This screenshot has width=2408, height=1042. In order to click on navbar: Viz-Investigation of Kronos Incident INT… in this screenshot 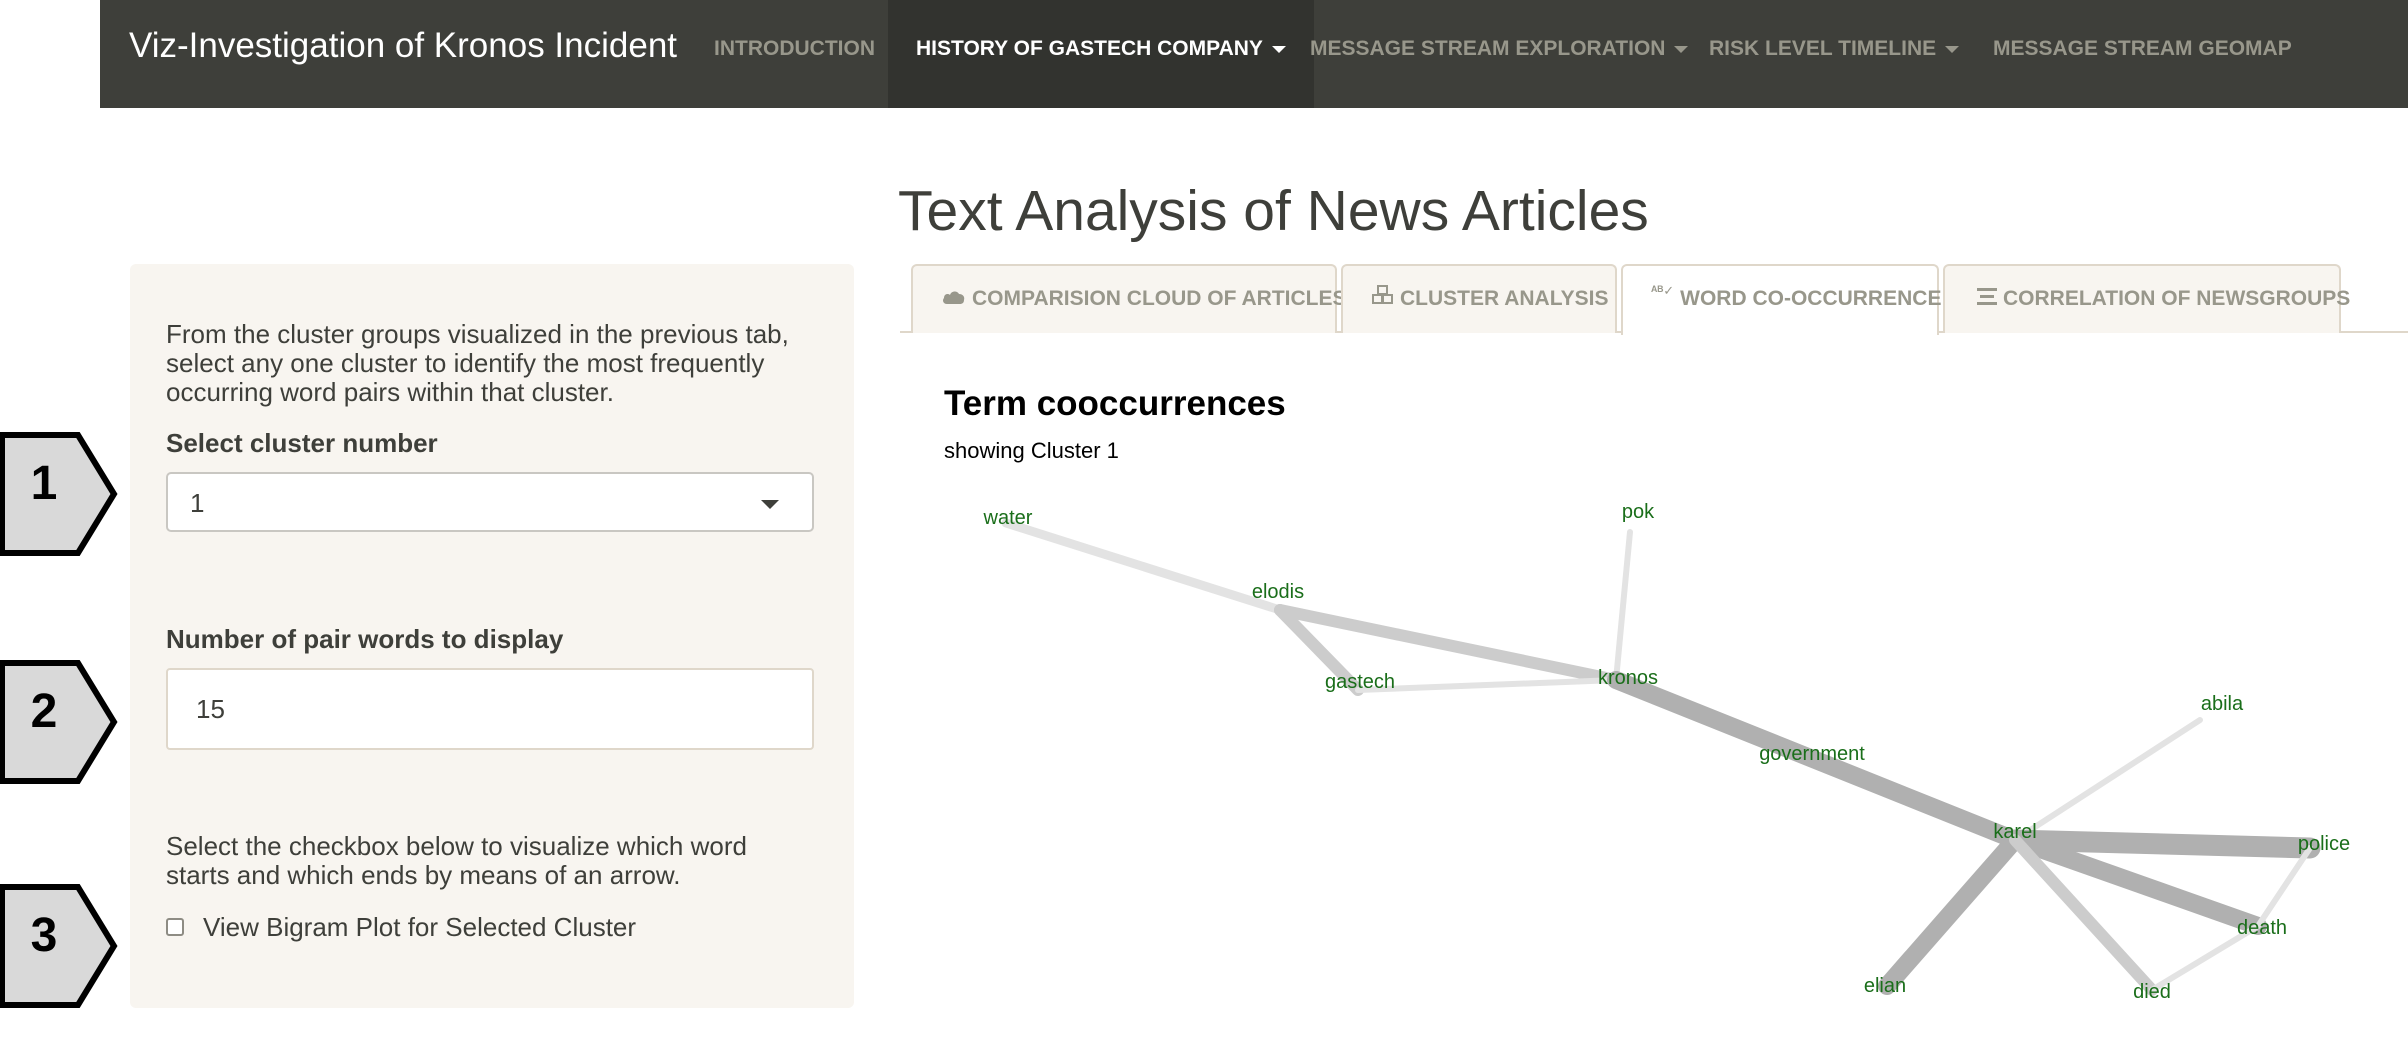, I will do `click(1254, 54)`.